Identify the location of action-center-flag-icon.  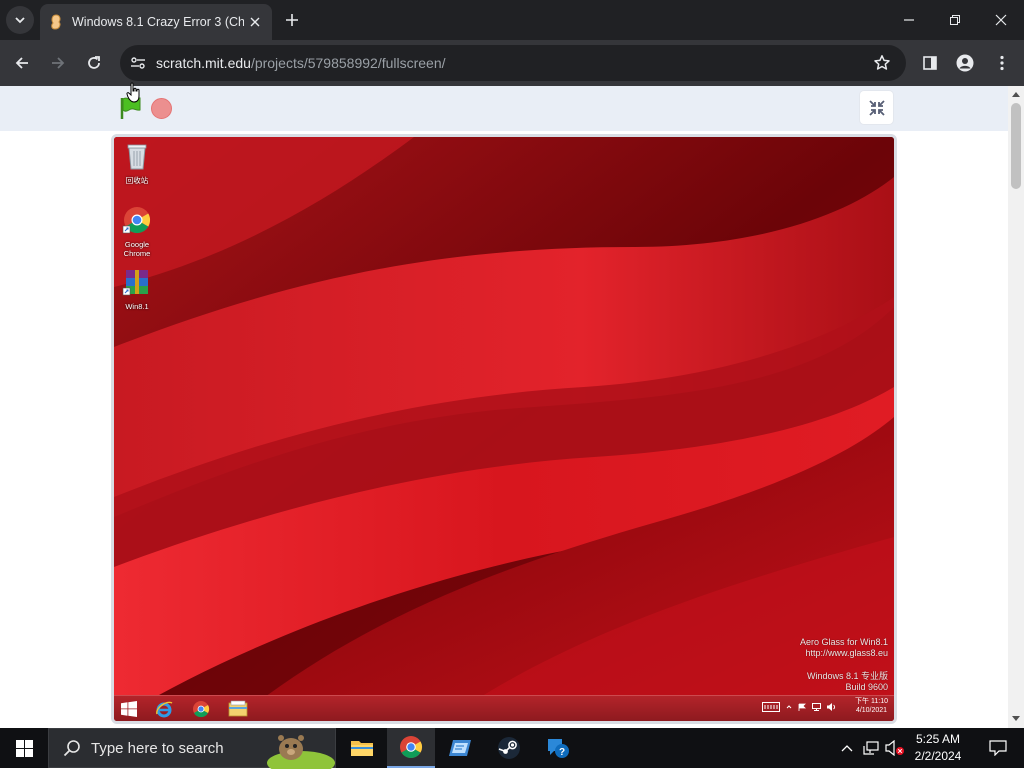
(802, 707).